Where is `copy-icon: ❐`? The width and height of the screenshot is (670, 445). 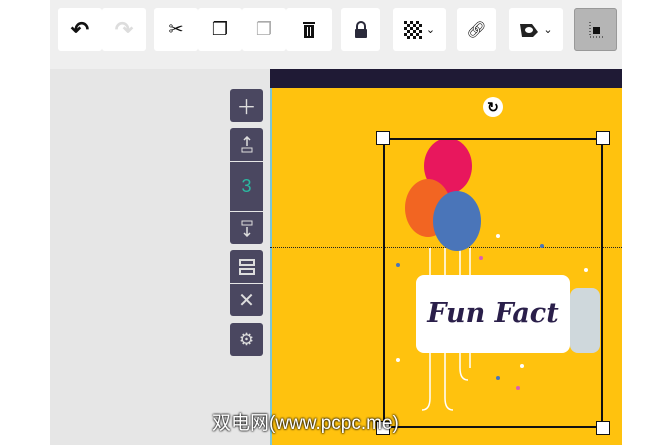
copy-icon: ❐ is located at coordinates (220, 29).